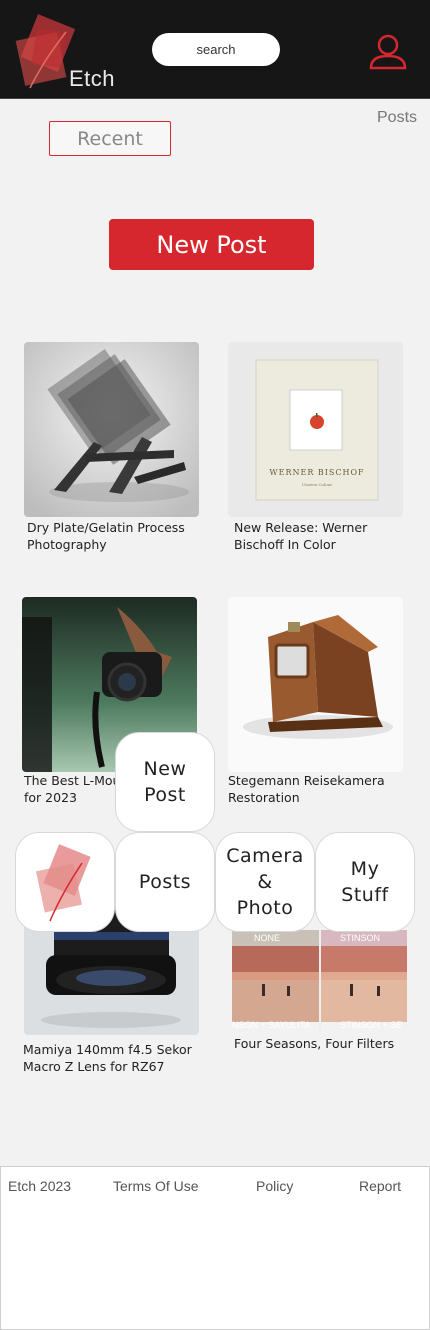  I want to click on new-post-button: New Post, so click(211, 244).